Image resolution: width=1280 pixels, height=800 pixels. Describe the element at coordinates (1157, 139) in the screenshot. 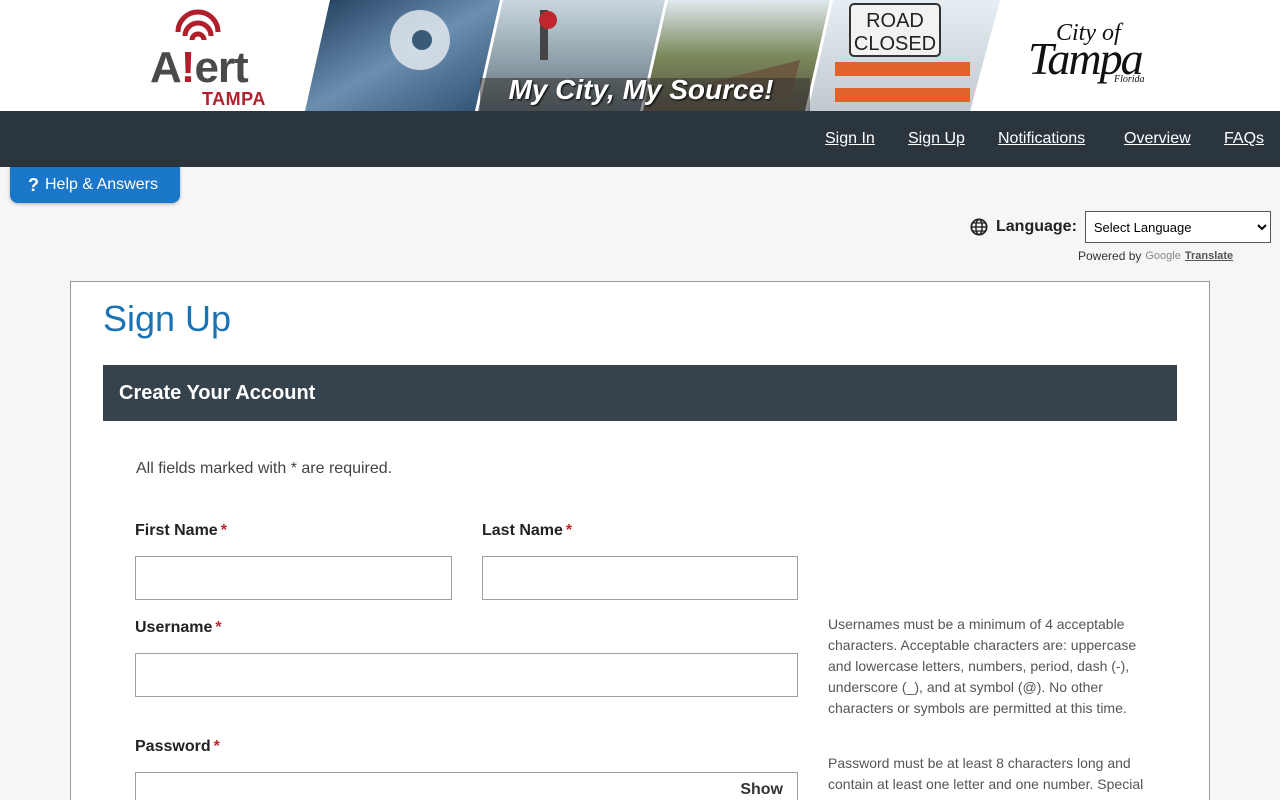

I see `nav-overview: Overview` at that location.